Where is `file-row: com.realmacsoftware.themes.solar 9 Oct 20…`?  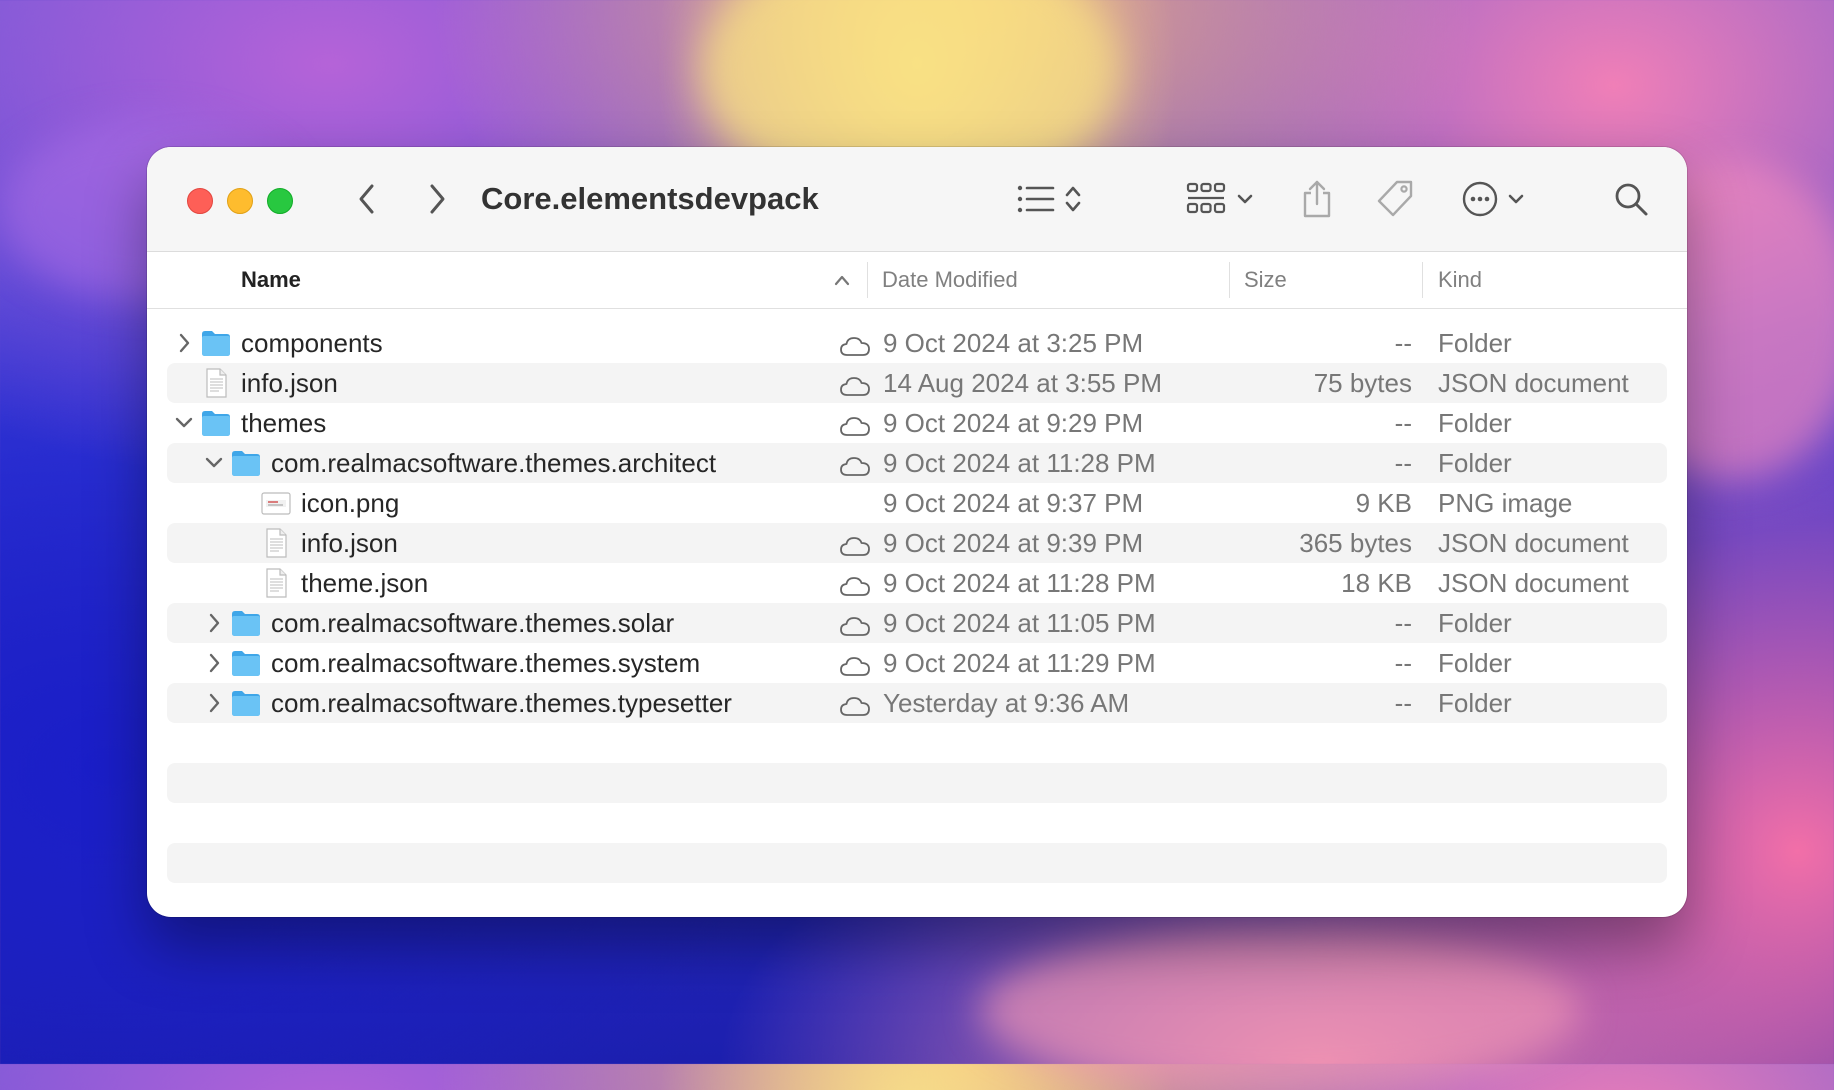
file-row: com.realmacsoftware.themes.solar 9 Oct 20… is located at coordinates (917, 623).